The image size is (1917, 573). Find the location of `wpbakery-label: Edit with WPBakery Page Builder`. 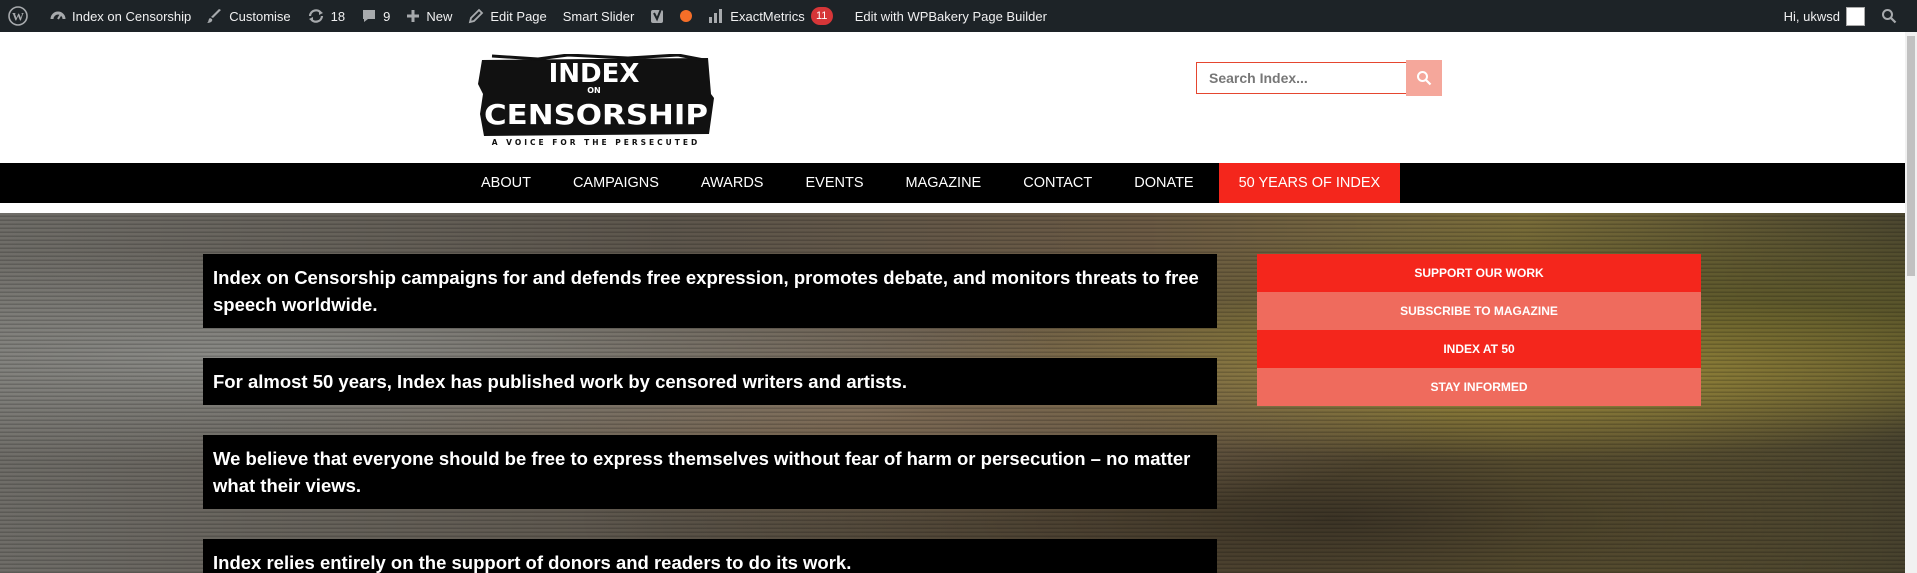

wpbakery-label: Edit with WPBakery Page Builder is located at coordinates (950, 16).